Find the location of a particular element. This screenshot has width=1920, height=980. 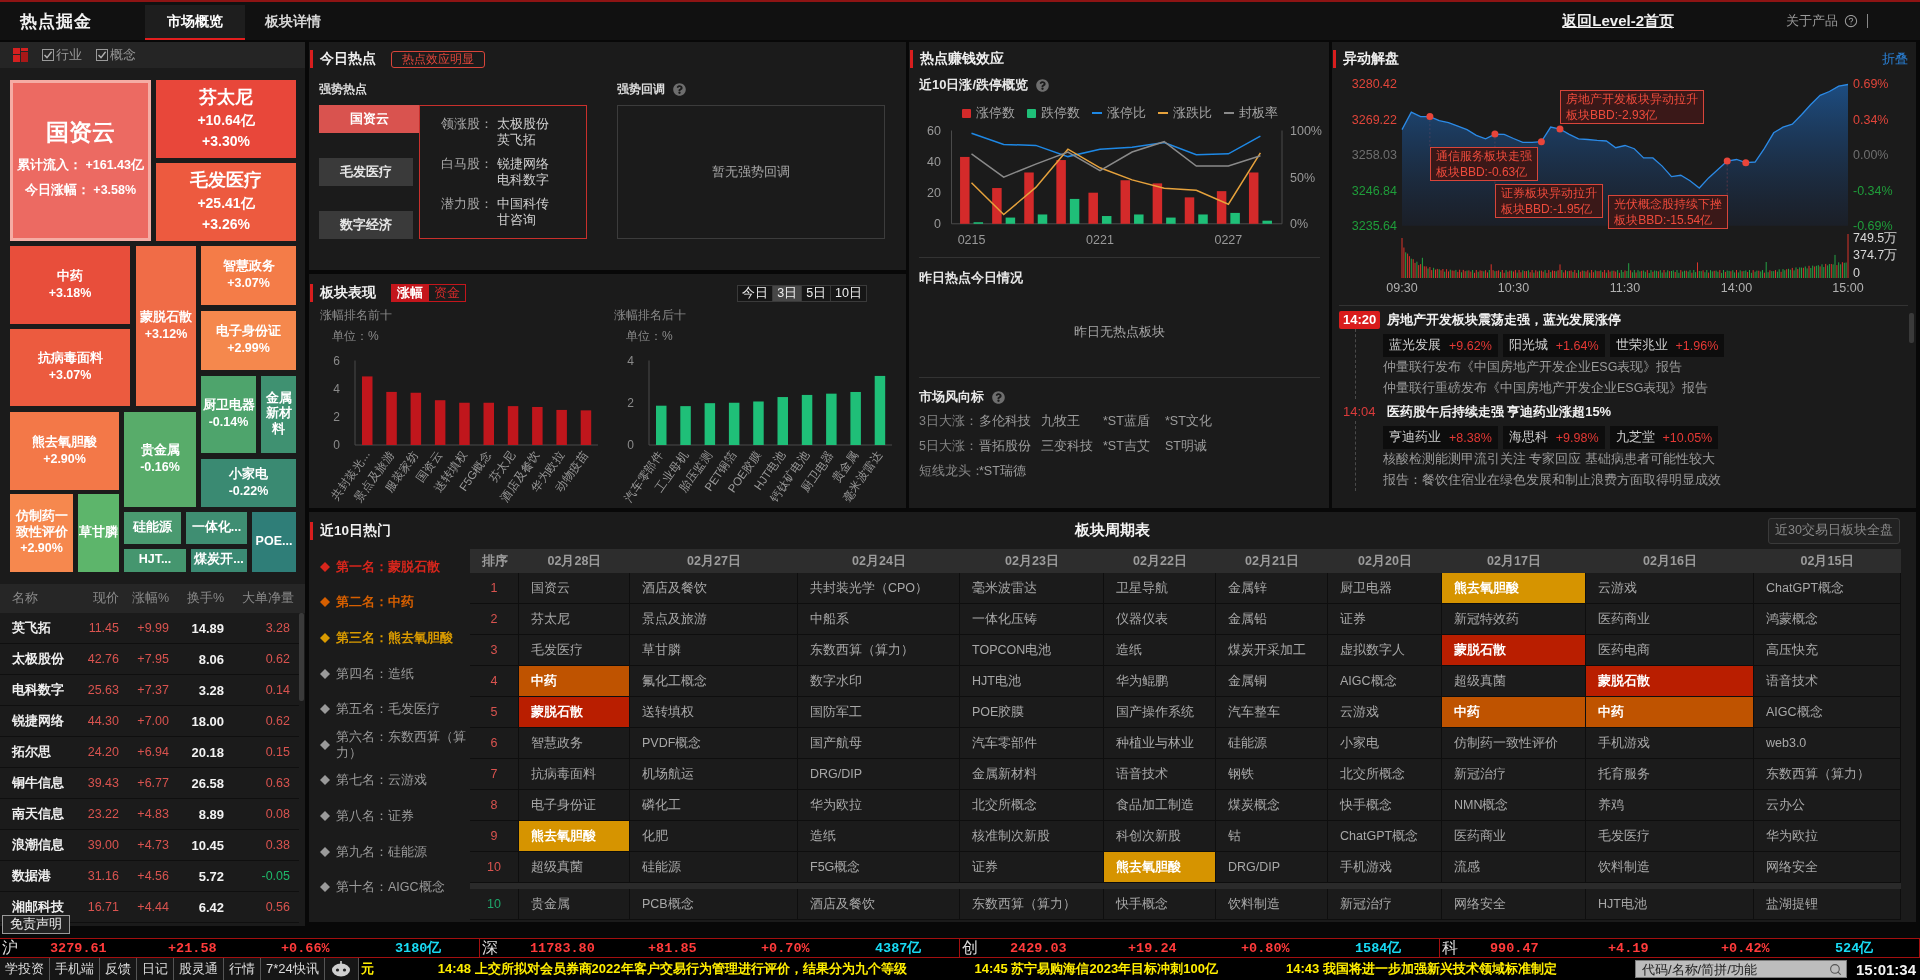

ranking-item: 第一名：蒙脱石散 is located at coordinates (388, 566).